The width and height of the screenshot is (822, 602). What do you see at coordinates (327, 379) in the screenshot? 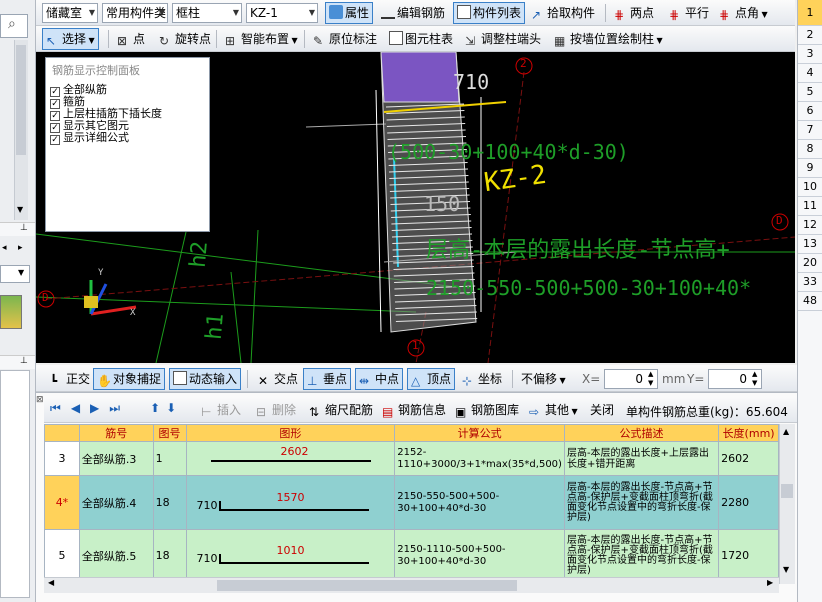
I see `perpendicular-button: ⊥ 垂点` at bounding box center [327, 379].